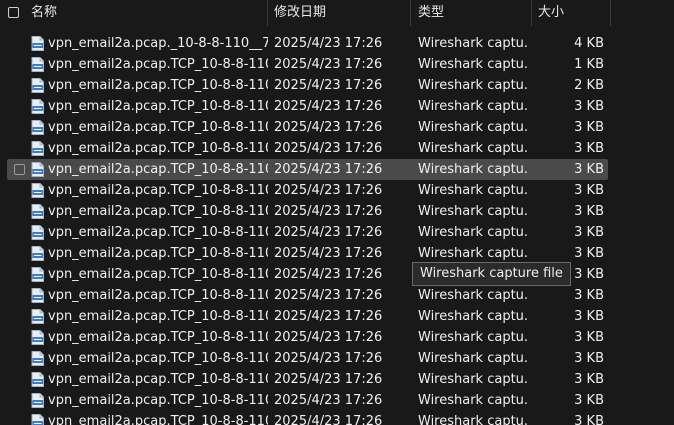 The width and height of the screenshot is (674, 425). I want to click on column-header-bar: ^ 名称 修改日期 类型 大小, so click(337, 13).